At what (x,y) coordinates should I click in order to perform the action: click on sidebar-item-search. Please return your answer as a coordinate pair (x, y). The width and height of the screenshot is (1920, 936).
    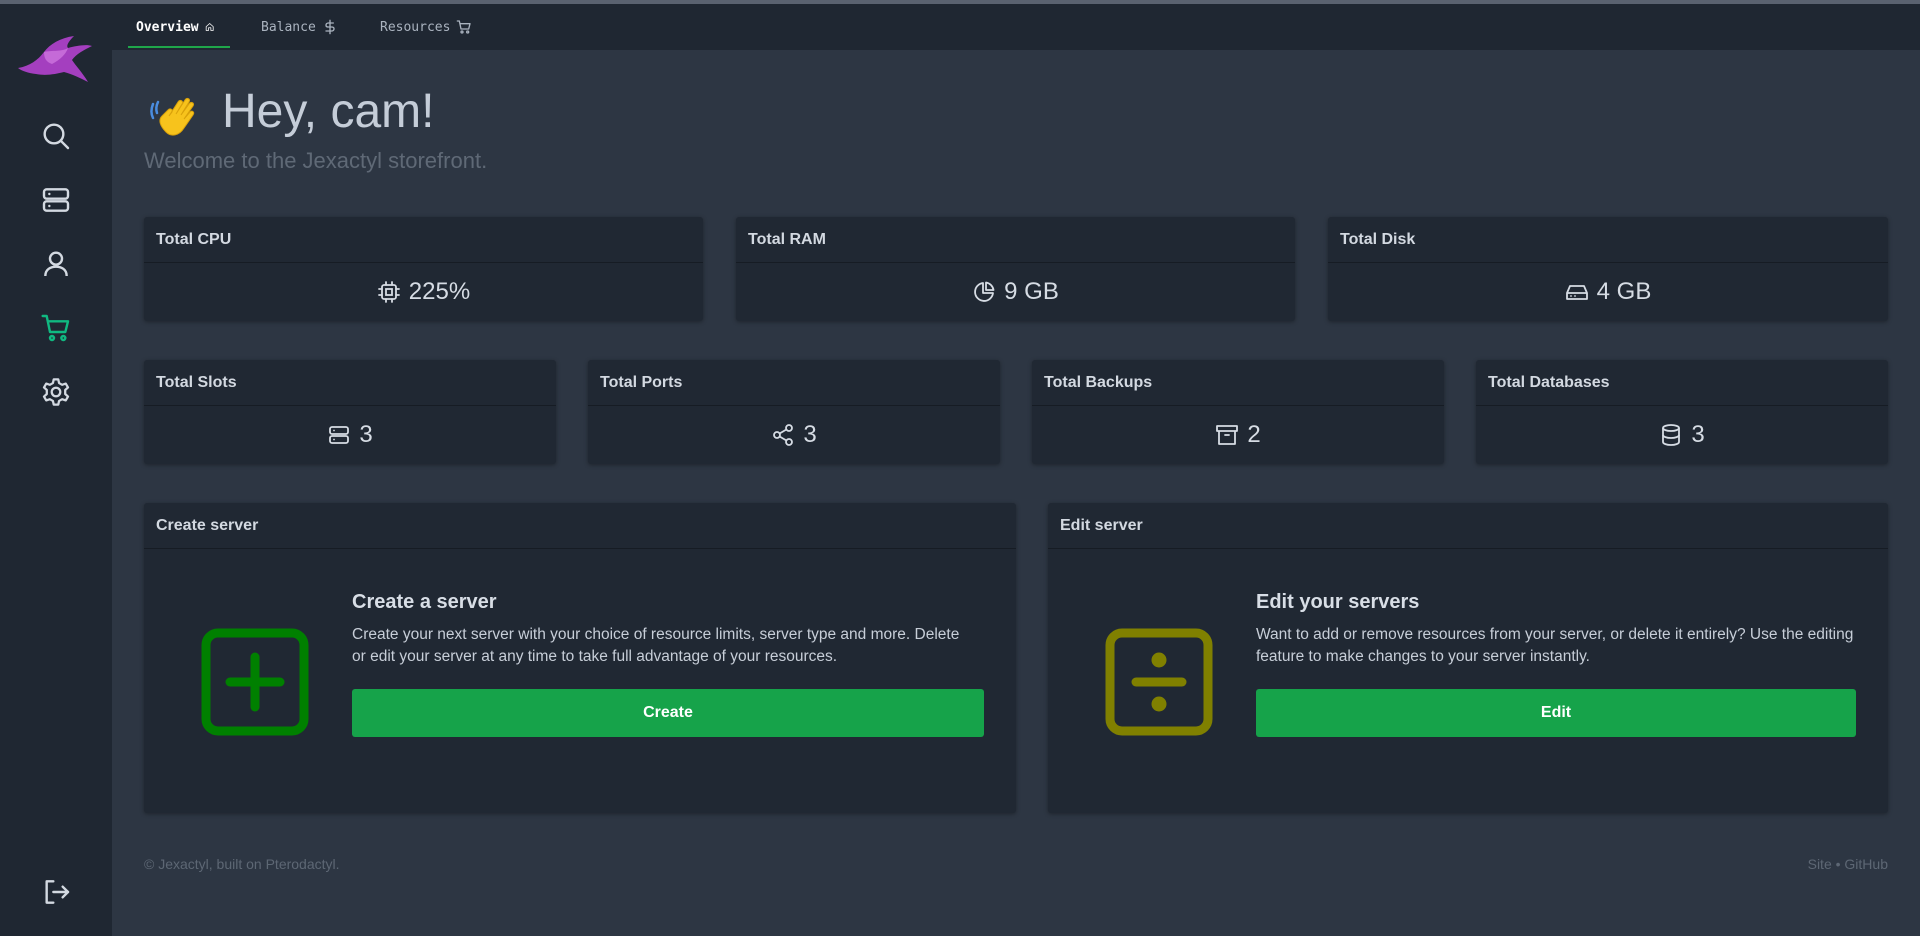
    Looking at the image, I should click on (56, 136).